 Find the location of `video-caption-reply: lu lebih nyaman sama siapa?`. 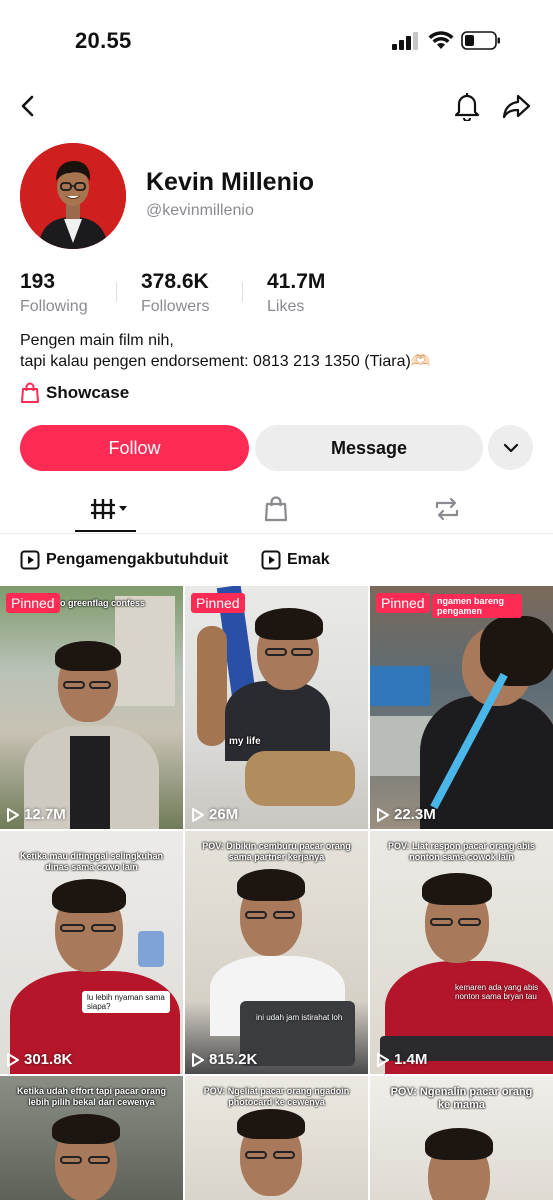

video-caption-reply: lu lebih nyaman sama siapa? is located at coordinates (126, 1002).